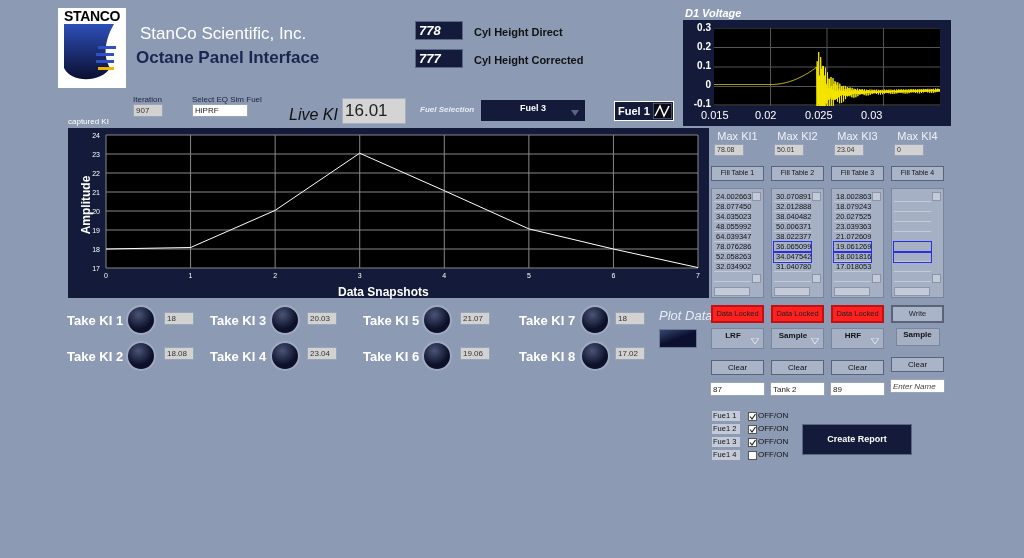 This screenshot has height=558, width=1024. What do you see at coordinates (148, 110) in the screenshot?
I see `iteration-field: 907` at bounding box center [148, 110].